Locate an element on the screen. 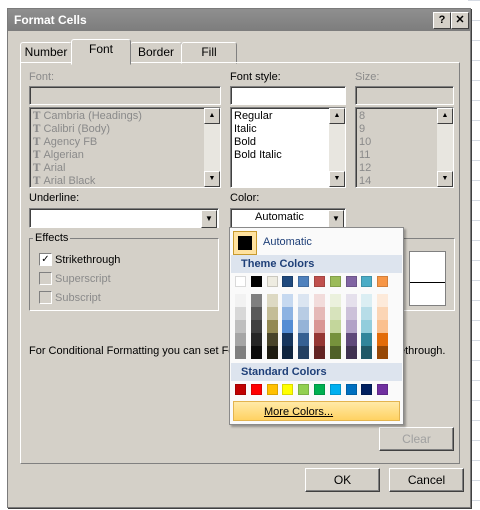  list-item: T Calibri (Body) is located at coordinates (71, 129).